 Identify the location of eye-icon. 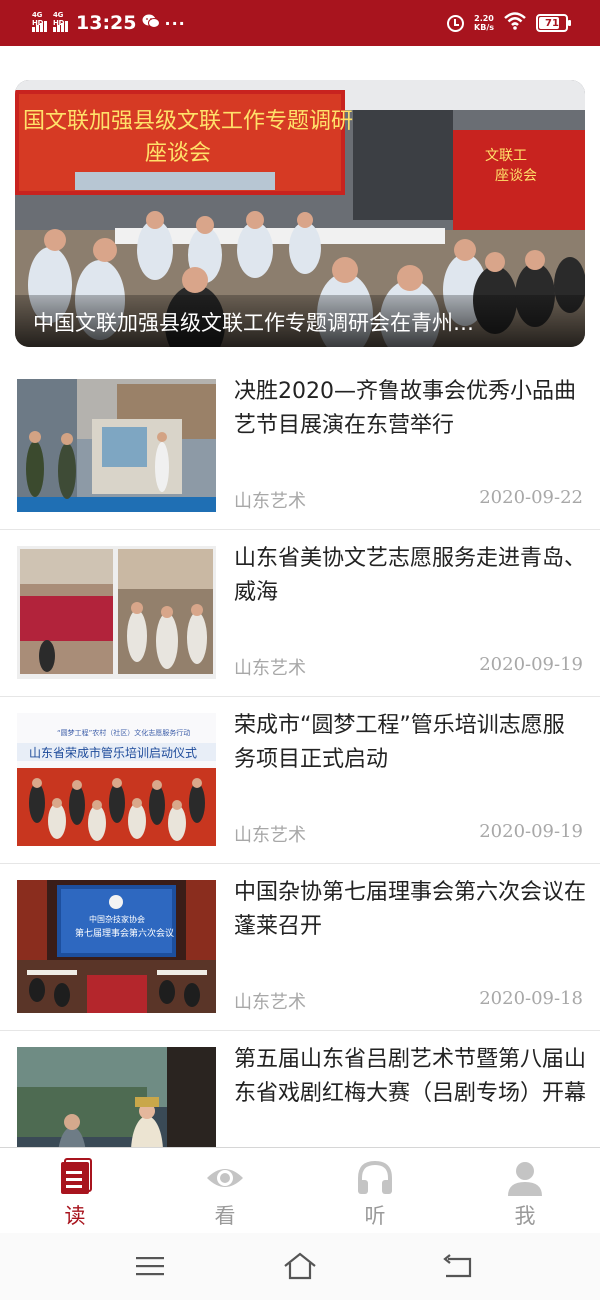
(225, 1178).